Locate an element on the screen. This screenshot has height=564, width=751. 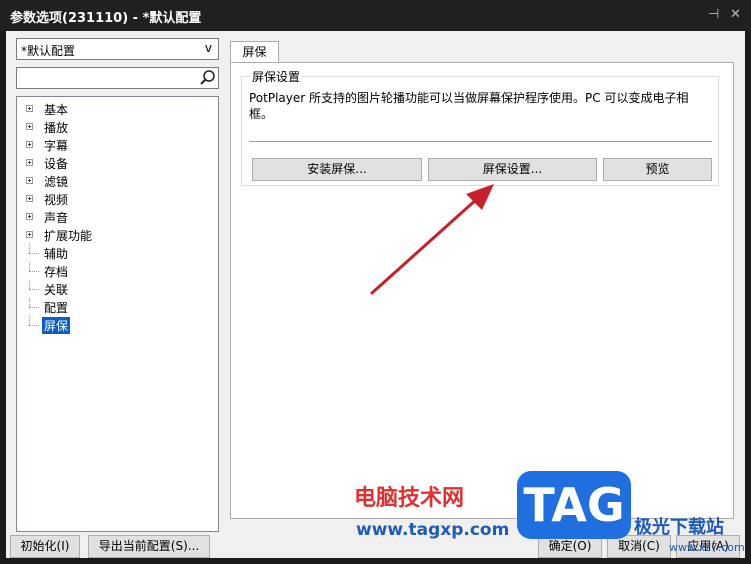
tree-item-label: 配置 is located at coordinates (56, 308).